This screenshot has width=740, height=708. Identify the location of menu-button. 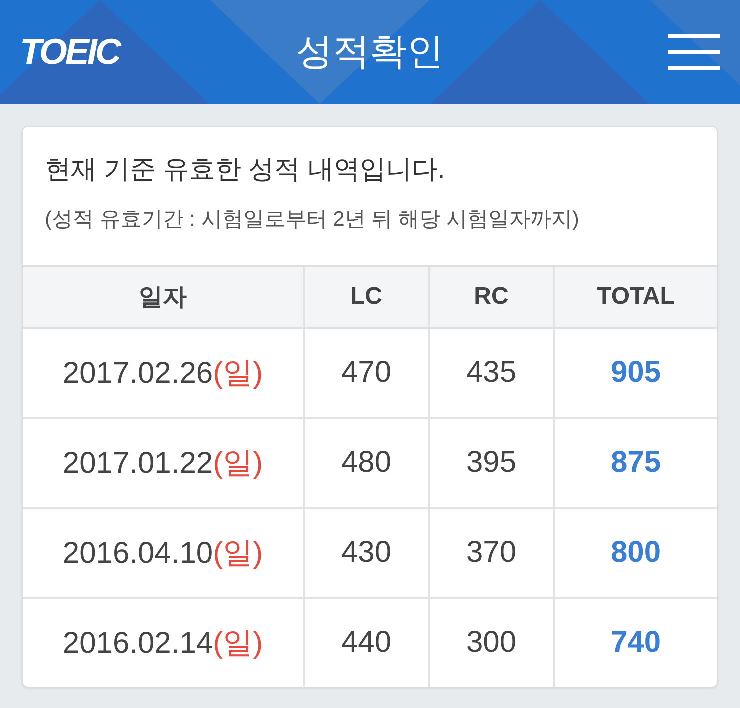
(694, 52).